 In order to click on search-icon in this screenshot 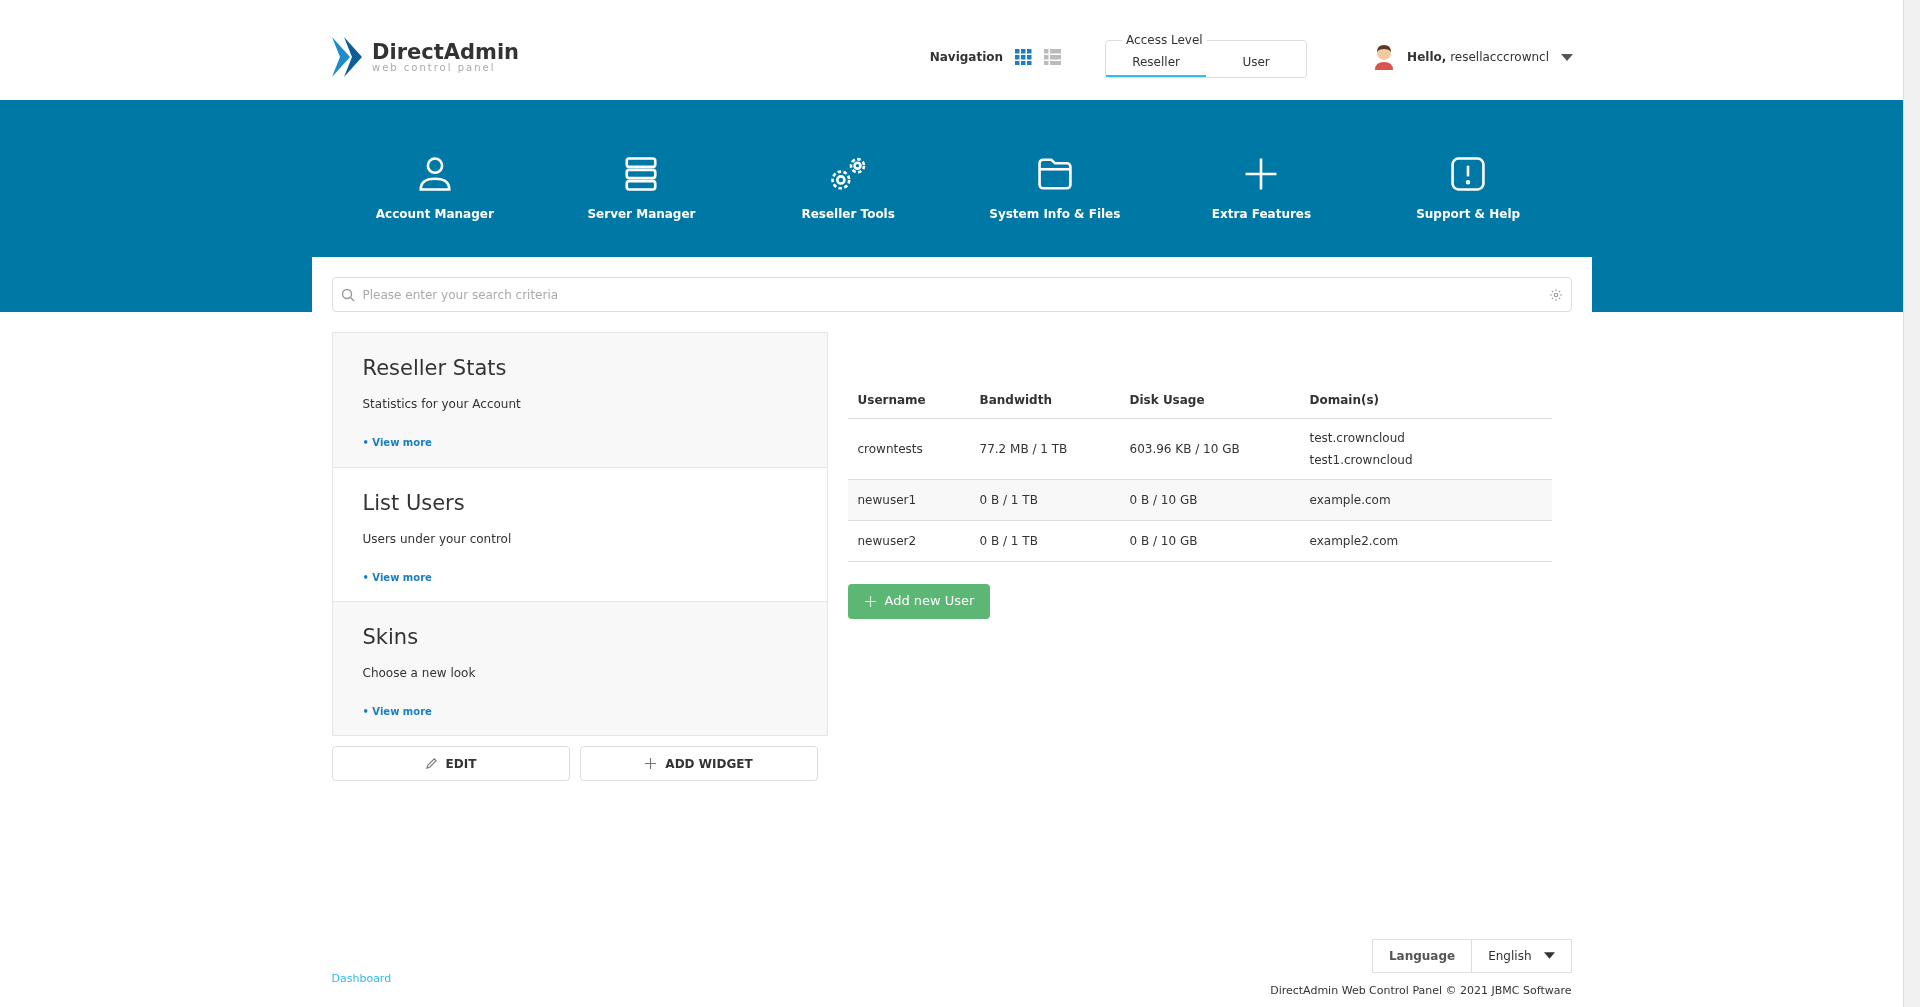, I will do `click(347, 294)`.